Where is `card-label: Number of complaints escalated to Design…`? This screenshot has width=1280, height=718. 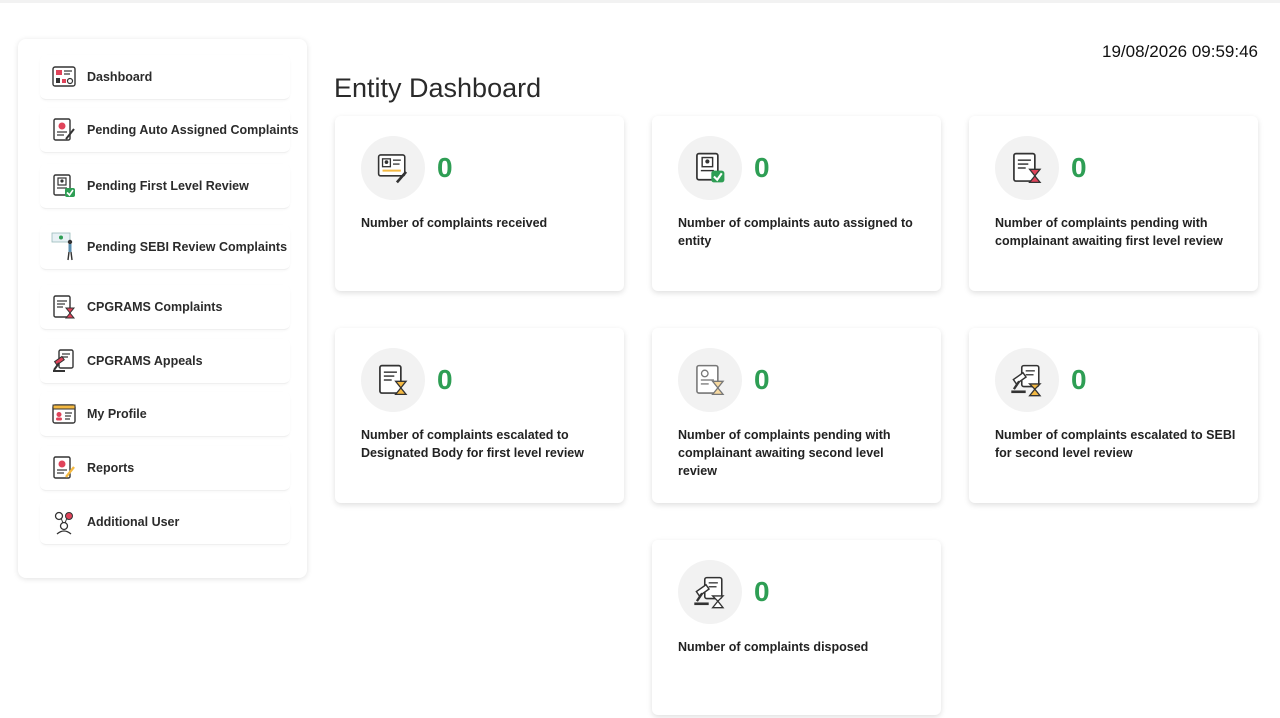
card-label: Number of complaints escalated to Design… is located at coordinates (472, 444).